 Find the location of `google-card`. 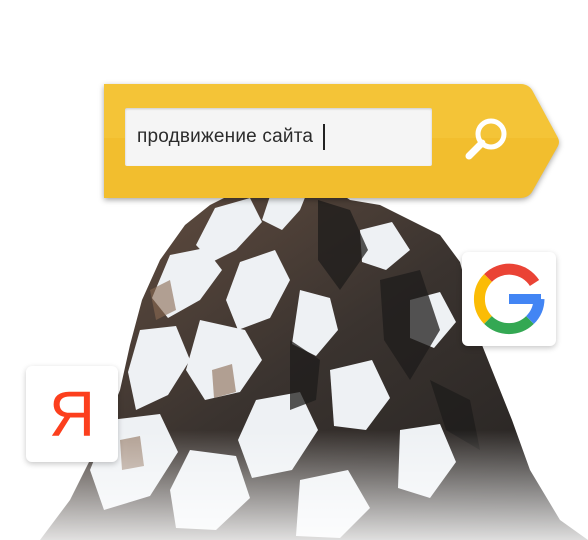

google-card is located at coordinates (509, 299).